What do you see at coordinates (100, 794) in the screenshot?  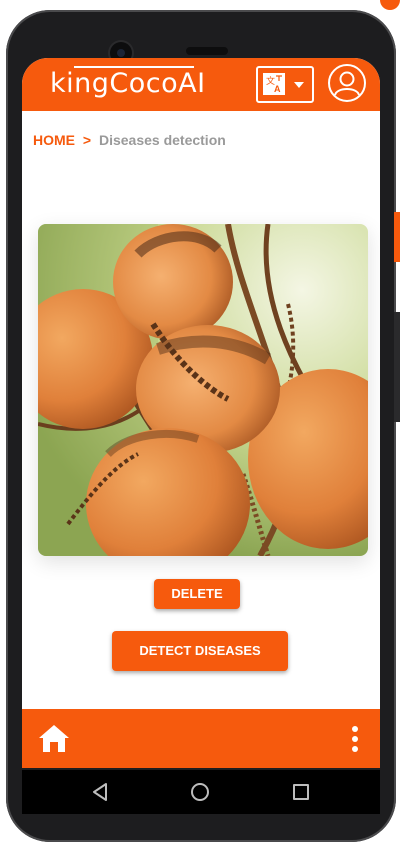 I see `back-icon` at bounding box center [100, 794].